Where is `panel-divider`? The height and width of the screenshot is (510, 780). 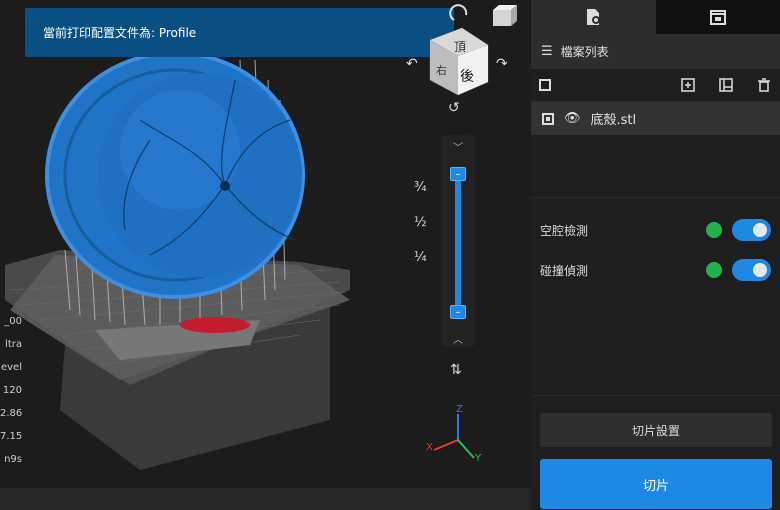 panel-divider is located at coordinates (655, 395).